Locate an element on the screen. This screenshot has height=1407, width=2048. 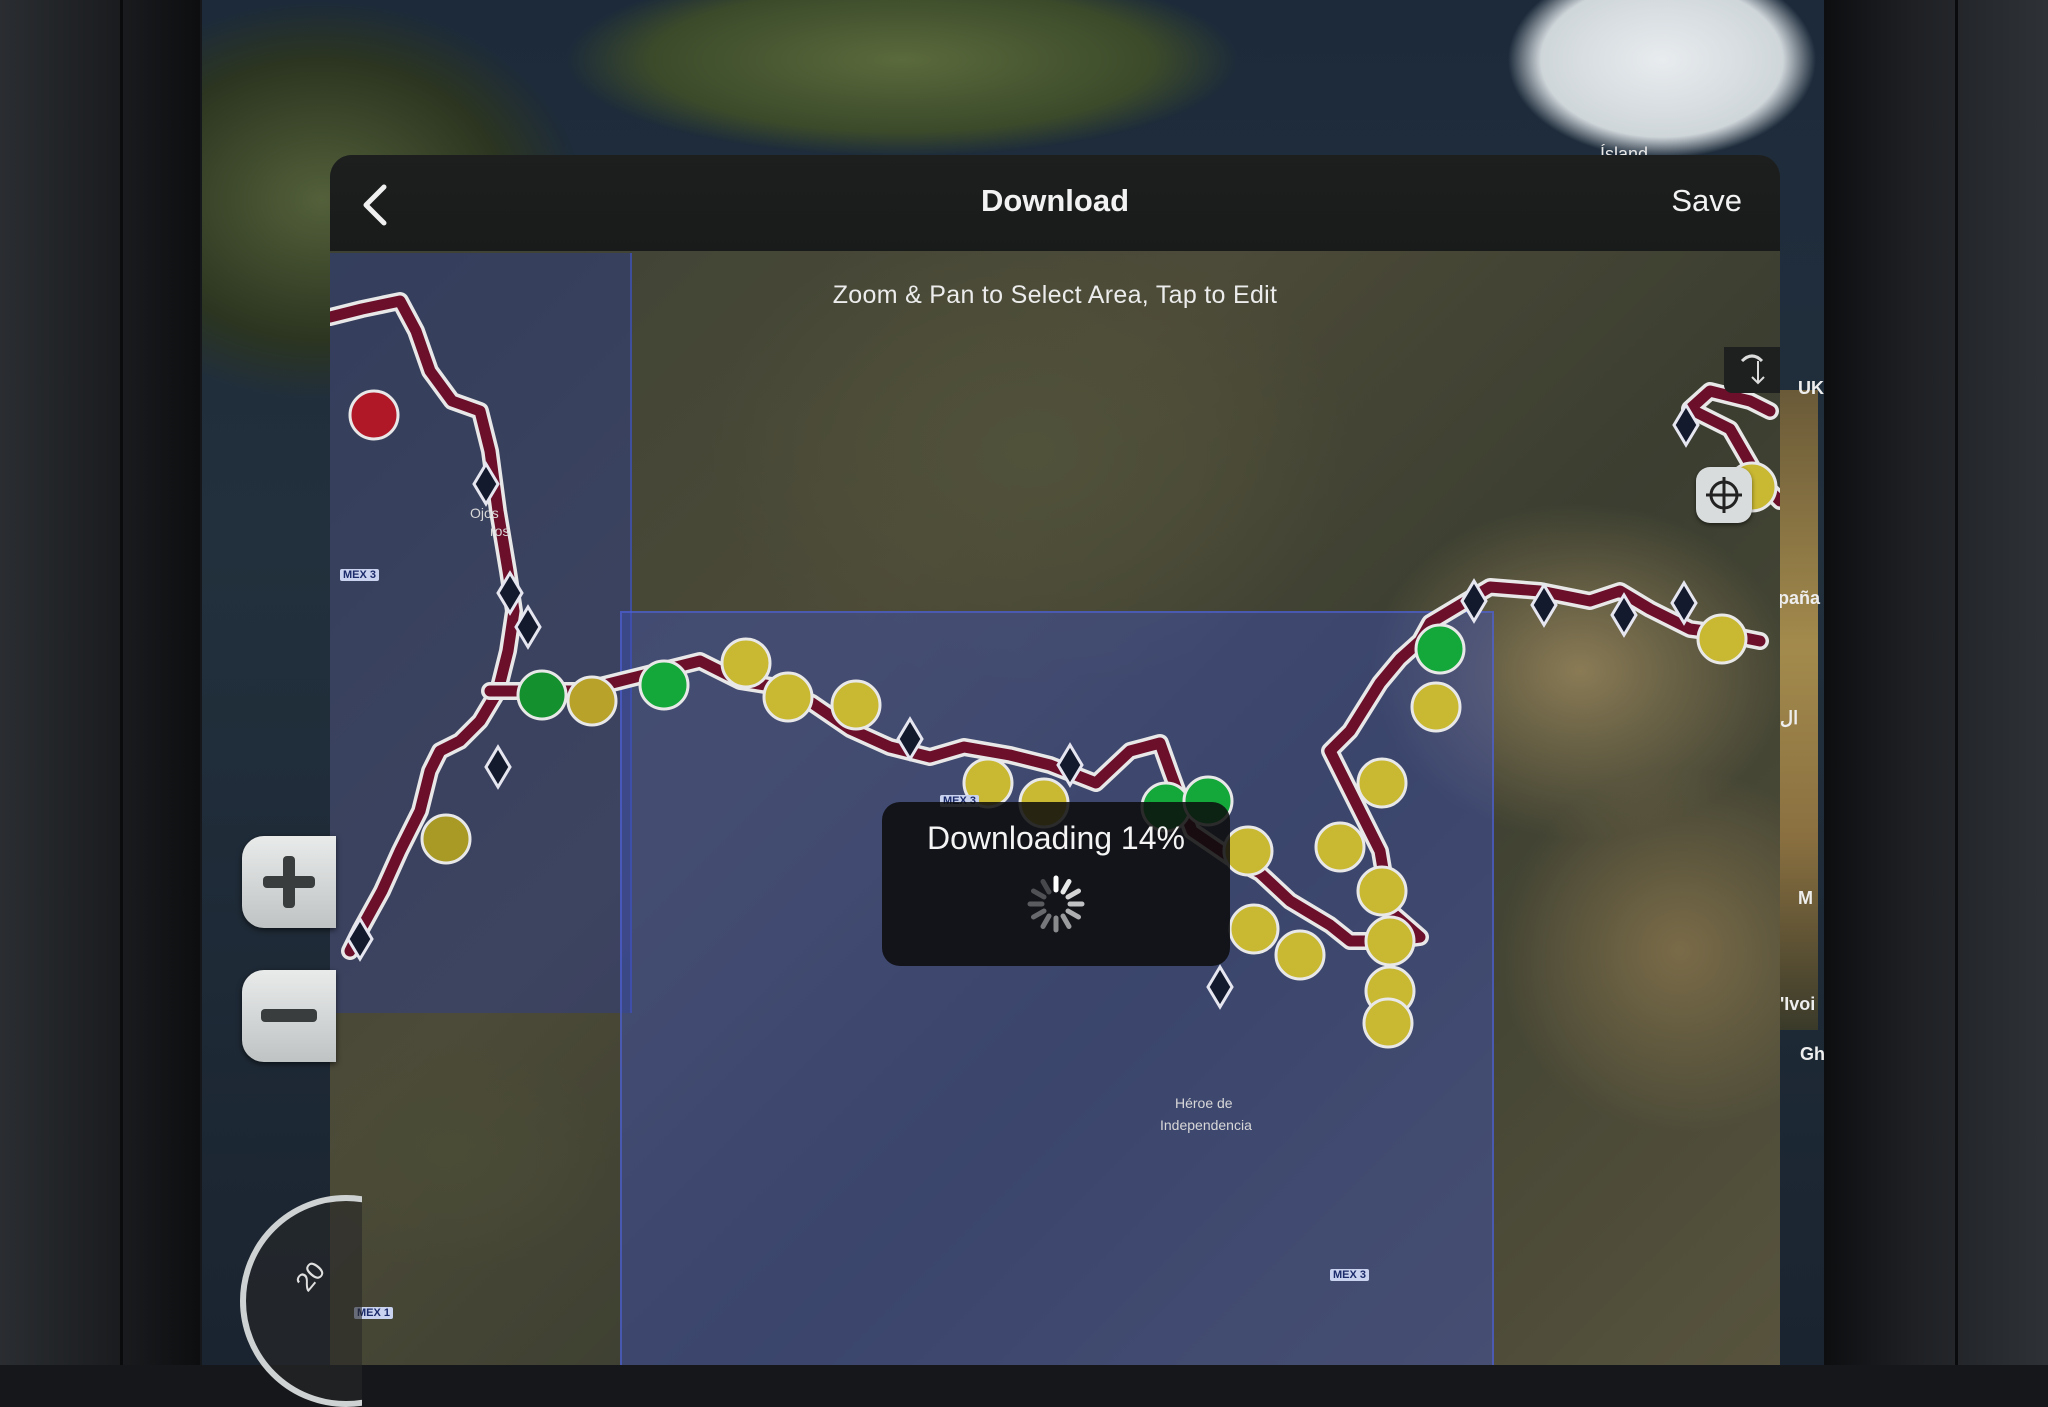
download-indicator is located at coordinates (1752, 370).